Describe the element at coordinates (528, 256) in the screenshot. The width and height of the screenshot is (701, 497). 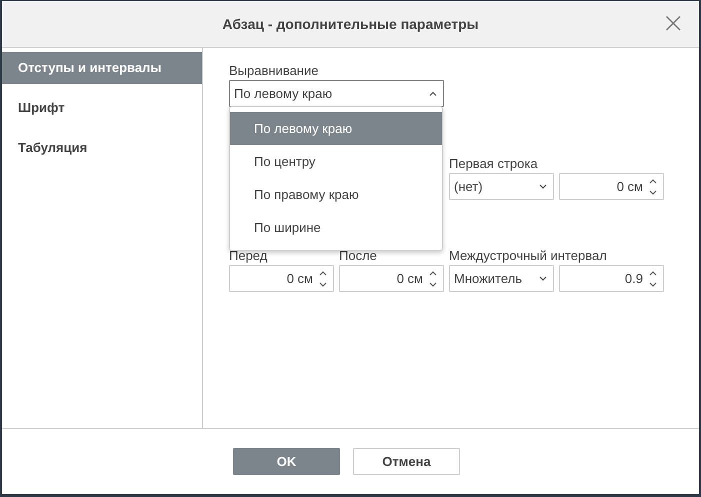
I see `field-label: Междустрочный интервал` at that location.